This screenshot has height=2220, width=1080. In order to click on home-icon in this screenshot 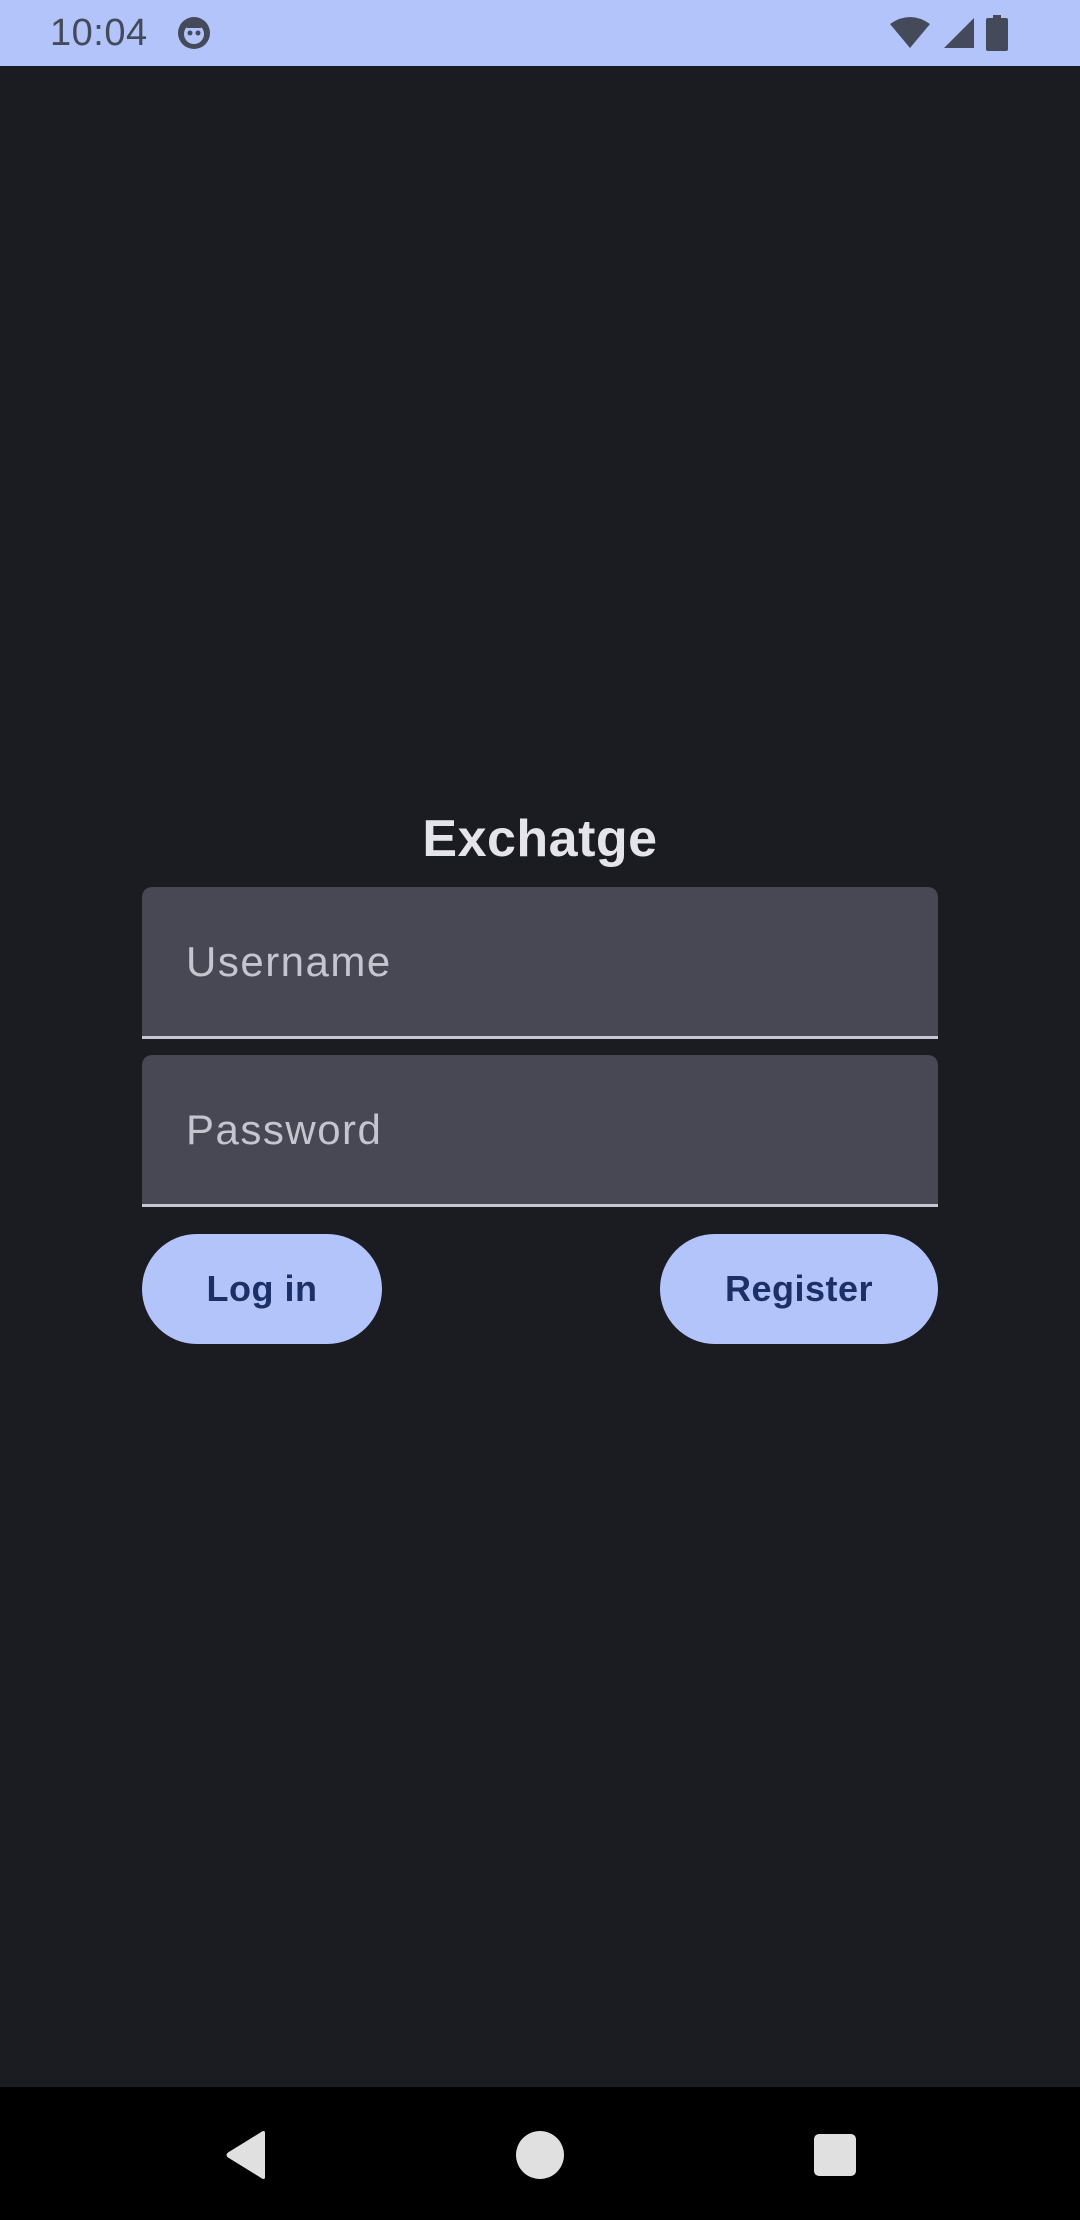, I will do `click(540, 2155)`.